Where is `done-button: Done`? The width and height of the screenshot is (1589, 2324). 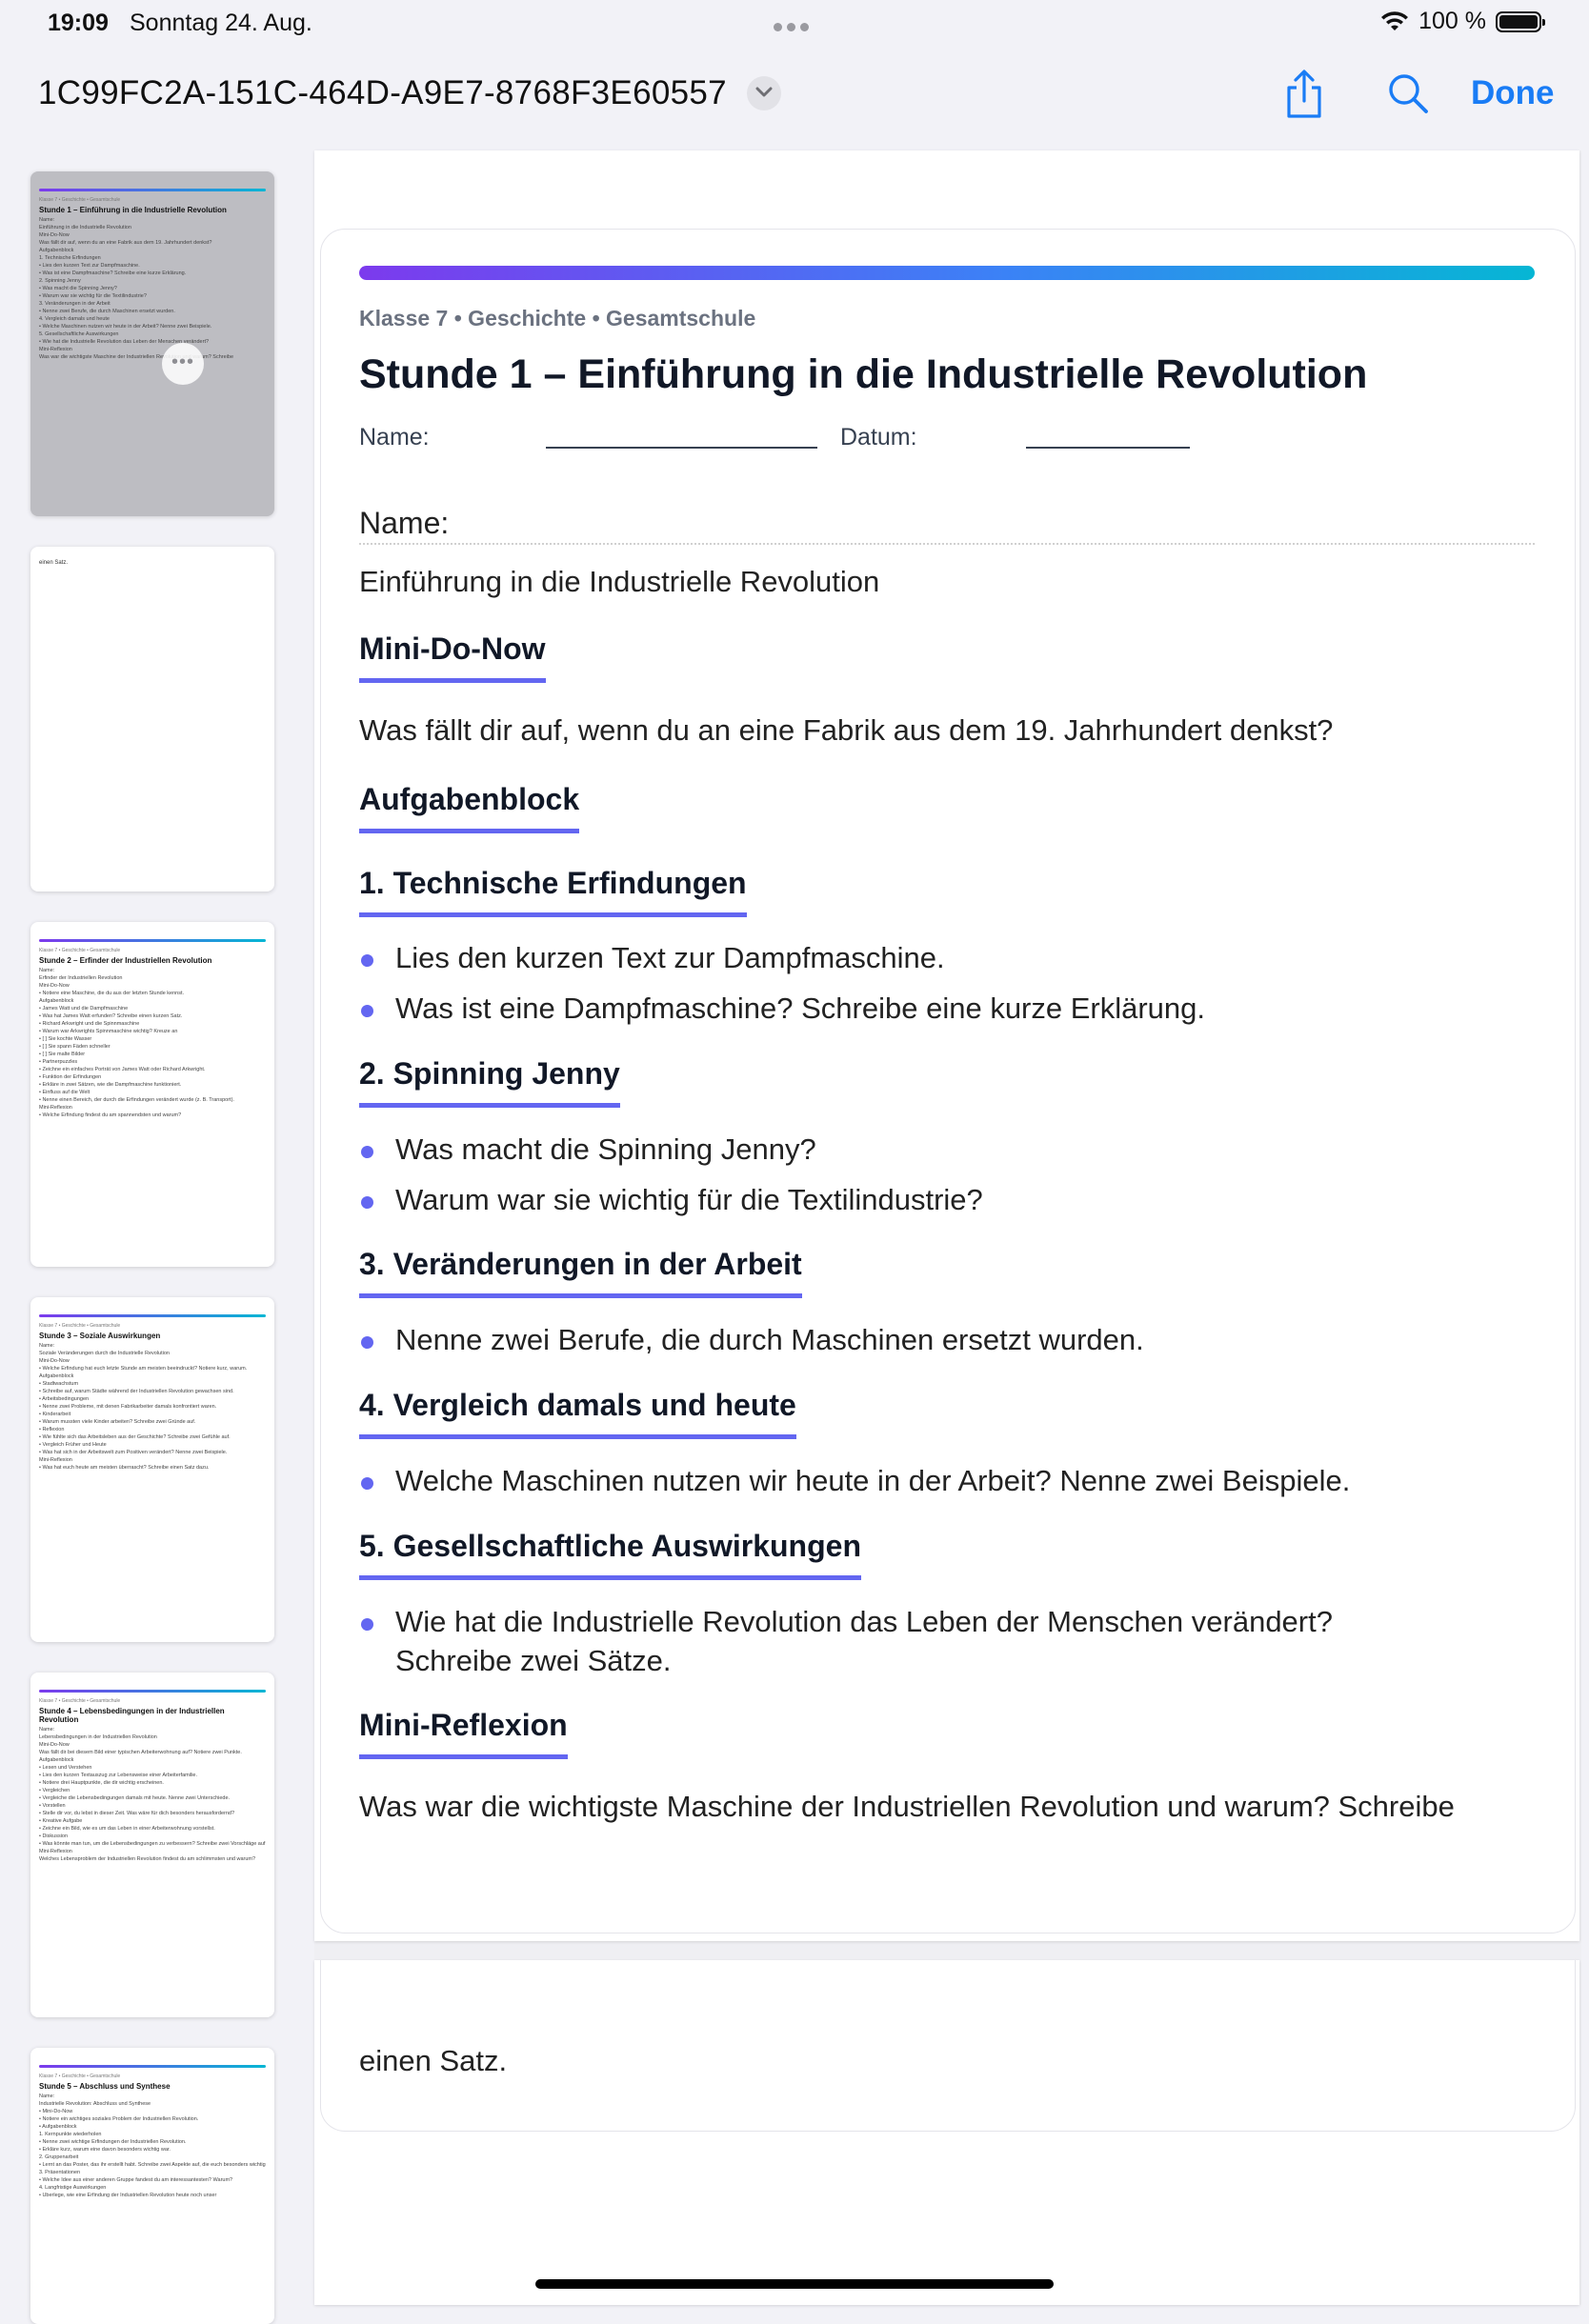 done-button: Done is located at coordinates (1513, 93).